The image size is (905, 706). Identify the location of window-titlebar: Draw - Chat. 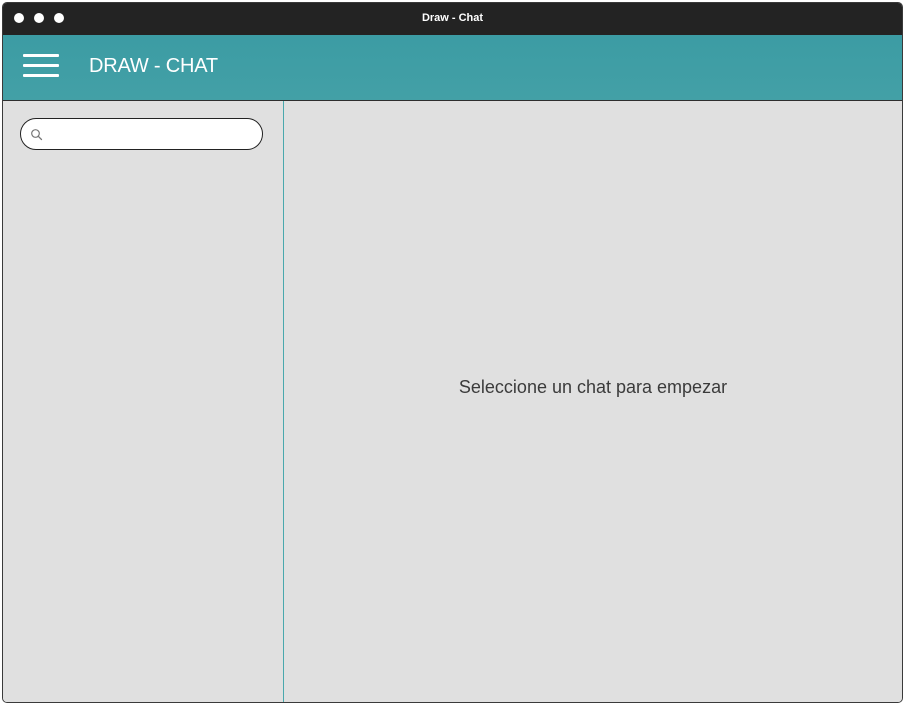
(452, 19).